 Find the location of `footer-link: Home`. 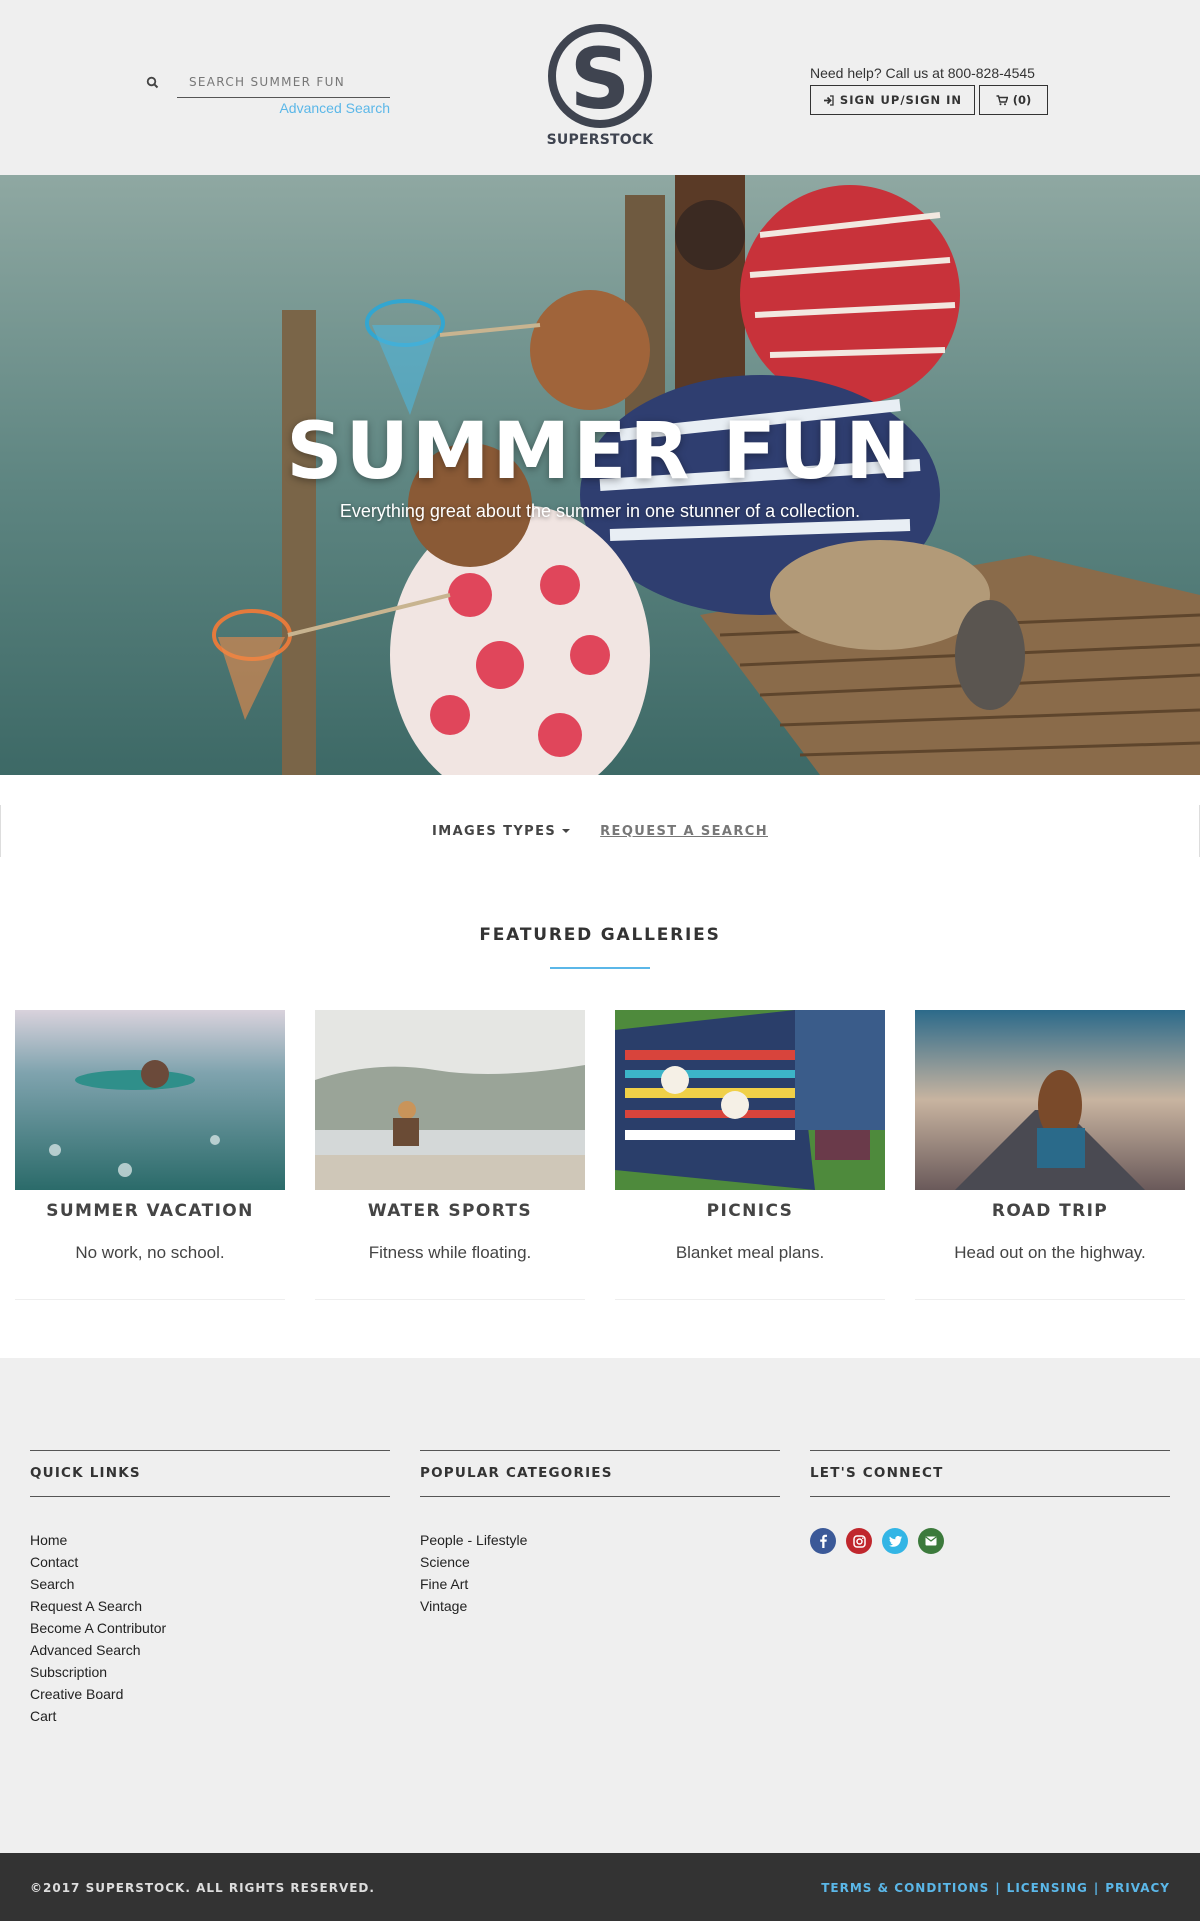

footer-link: Home is located at coordinates (48, 1540).